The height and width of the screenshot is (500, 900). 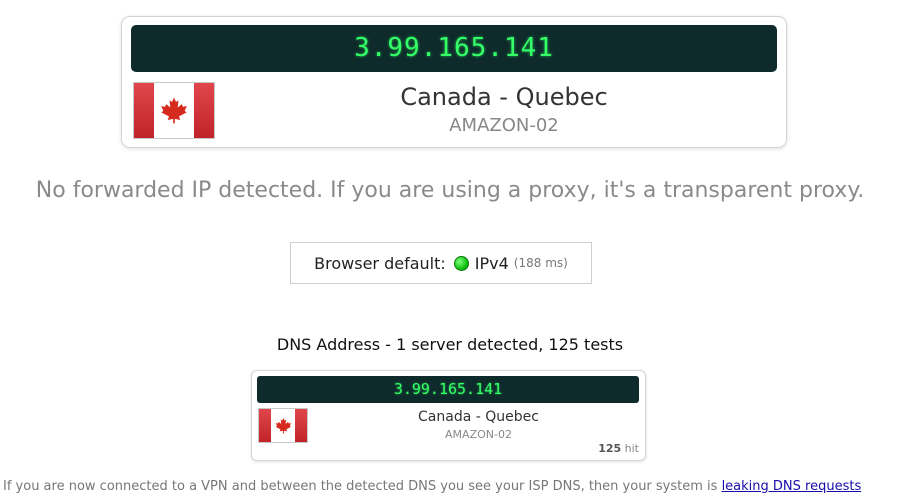 What do you see at coordinates (491, 263) in the screenshot?
I see `protocol-label: IPv4` at bounding box center [491, 263].